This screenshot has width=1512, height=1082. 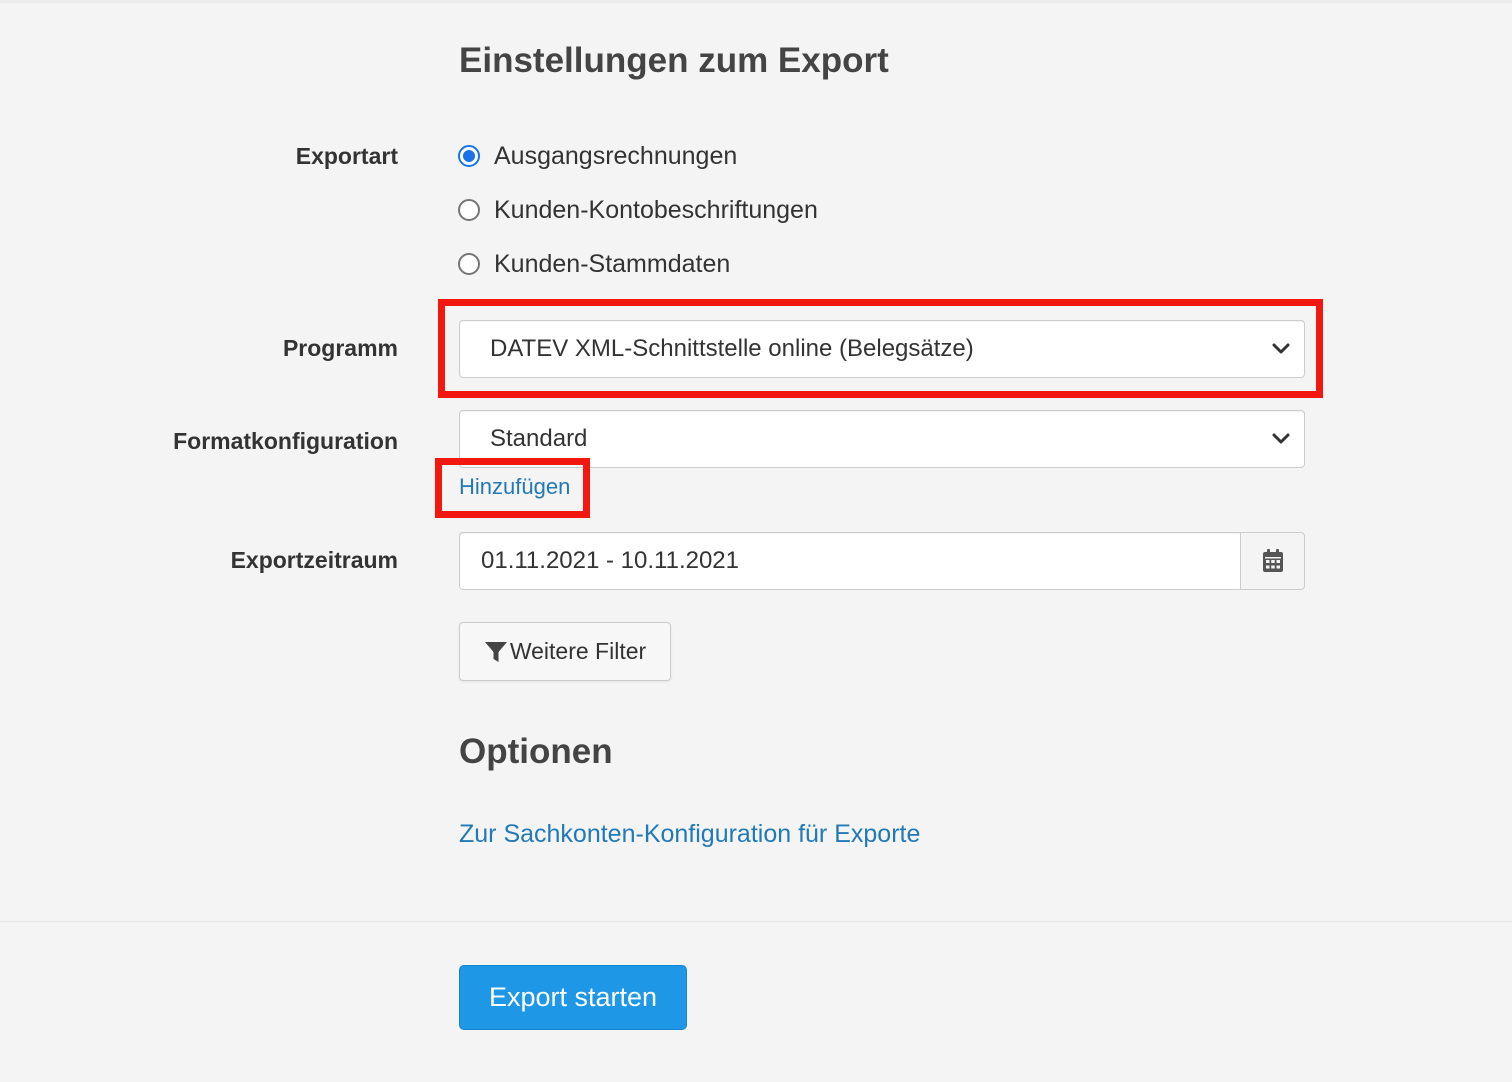 What do you see at coordinates (314, 560) in the screenshot?
I see `export-period-label: Exportzeitraum` at bounding box center [314, 560].